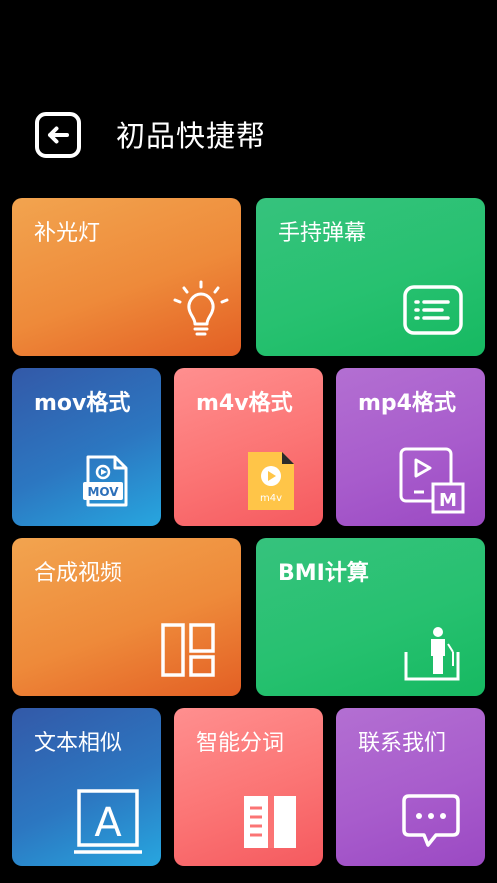 Image resolution: width=497 pixels, height=883 pixels. I want to click on back-button, so click(58, 135).